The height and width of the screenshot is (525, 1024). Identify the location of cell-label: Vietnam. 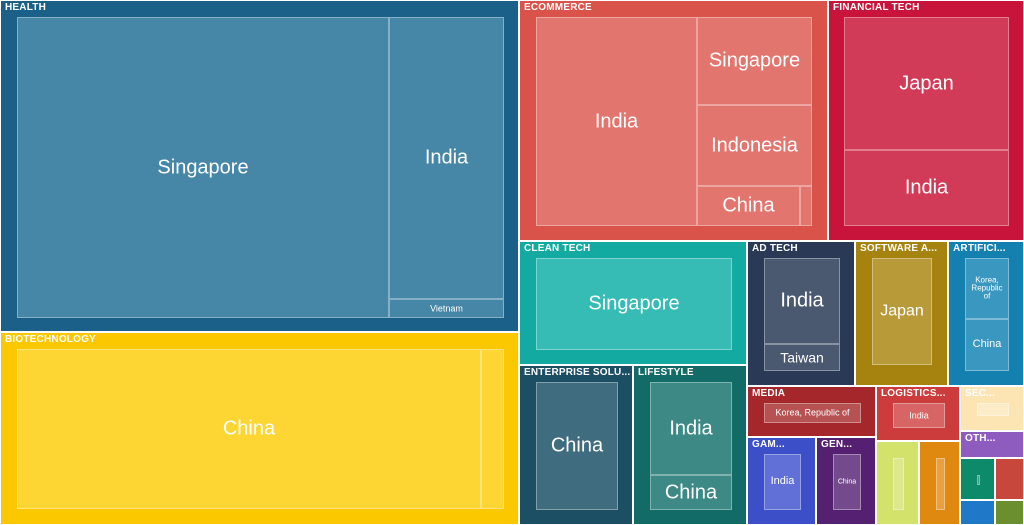
(446, 307).